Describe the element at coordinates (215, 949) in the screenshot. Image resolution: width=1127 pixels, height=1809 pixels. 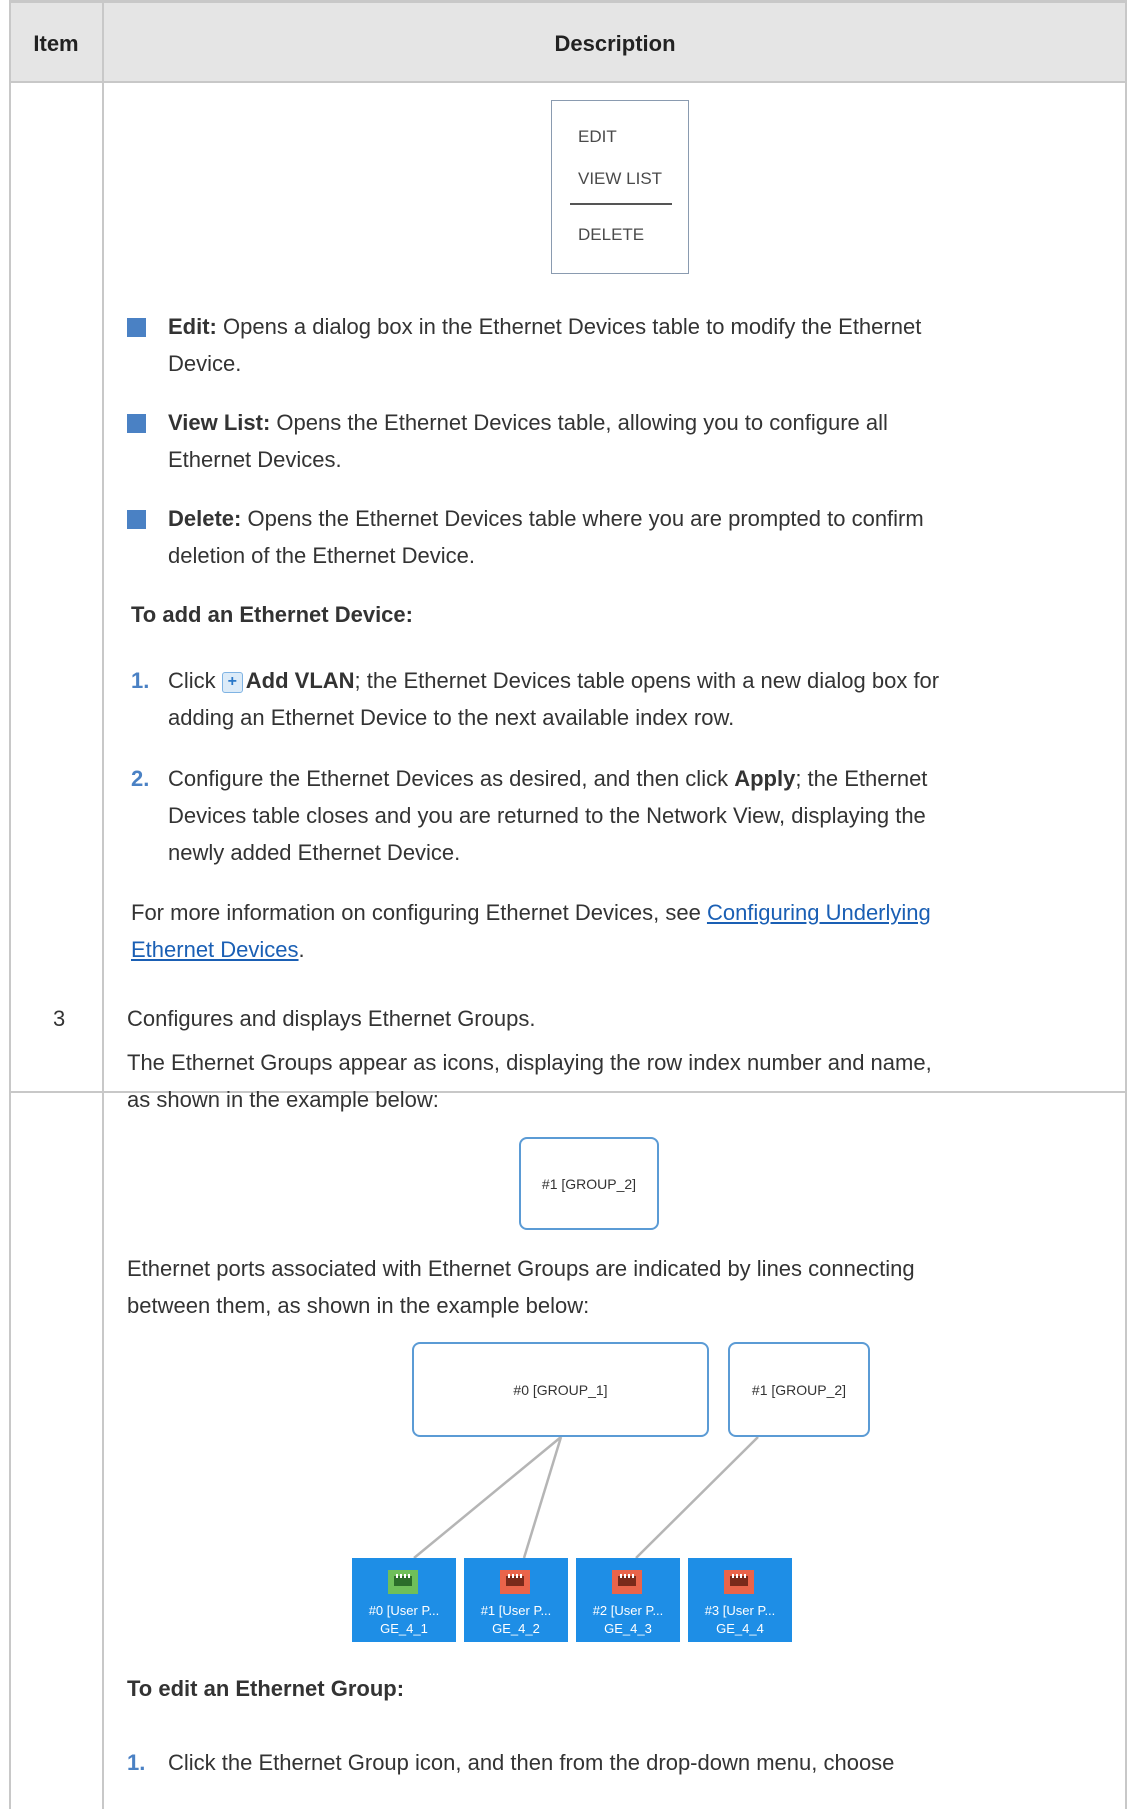
I see `ethernet-devices-link: Ethernet Devices` at that location.